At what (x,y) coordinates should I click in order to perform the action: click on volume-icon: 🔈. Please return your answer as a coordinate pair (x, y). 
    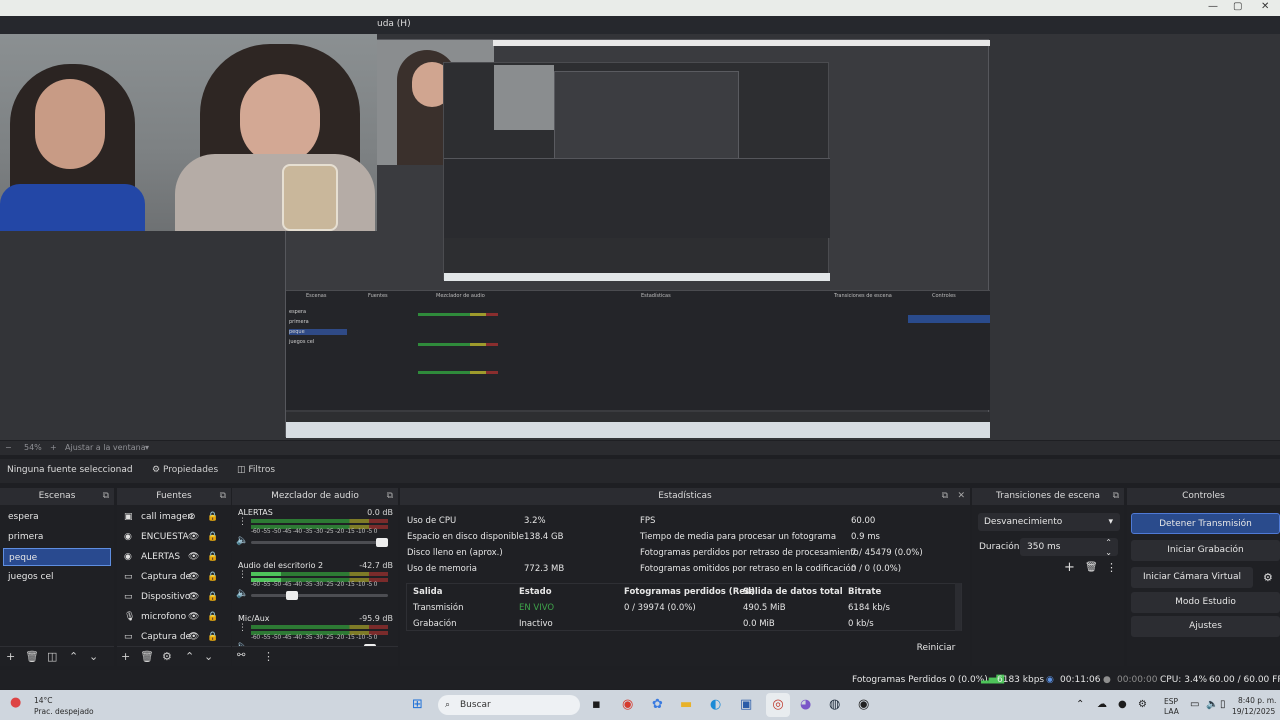
    Looking at the image, I should click on (1212, 704).